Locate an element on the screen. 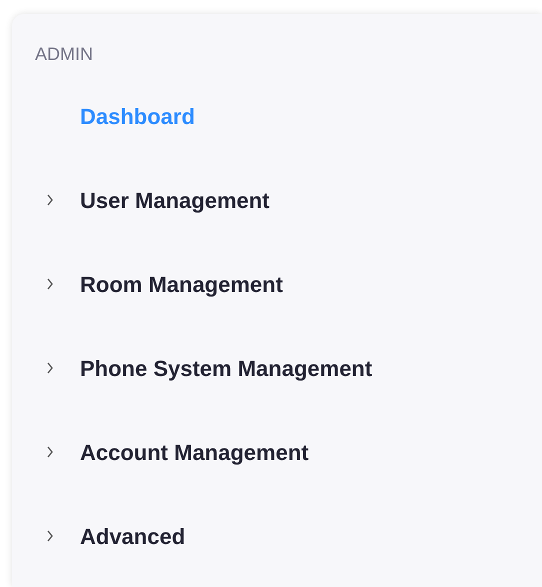  sidebar-item: Room Management is located at coordinates (181, 284).